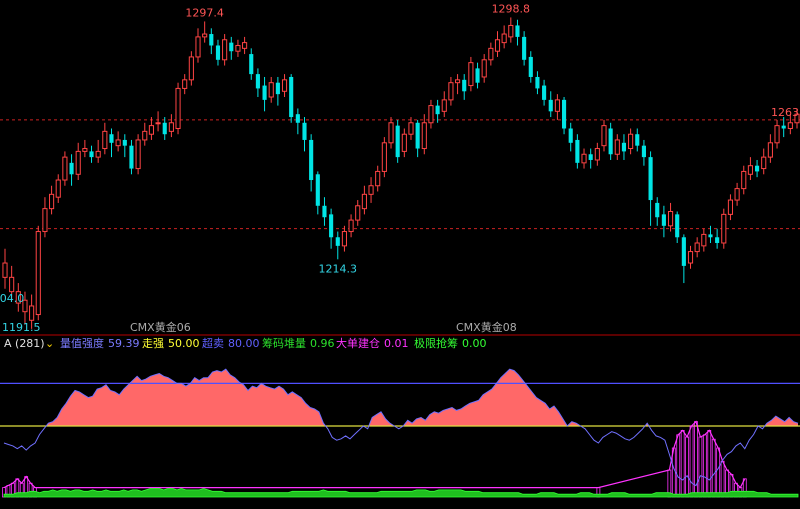 This screenshot has height=509, width=800. I want to click on legend-label-walk: 走强, so click(153, 343).